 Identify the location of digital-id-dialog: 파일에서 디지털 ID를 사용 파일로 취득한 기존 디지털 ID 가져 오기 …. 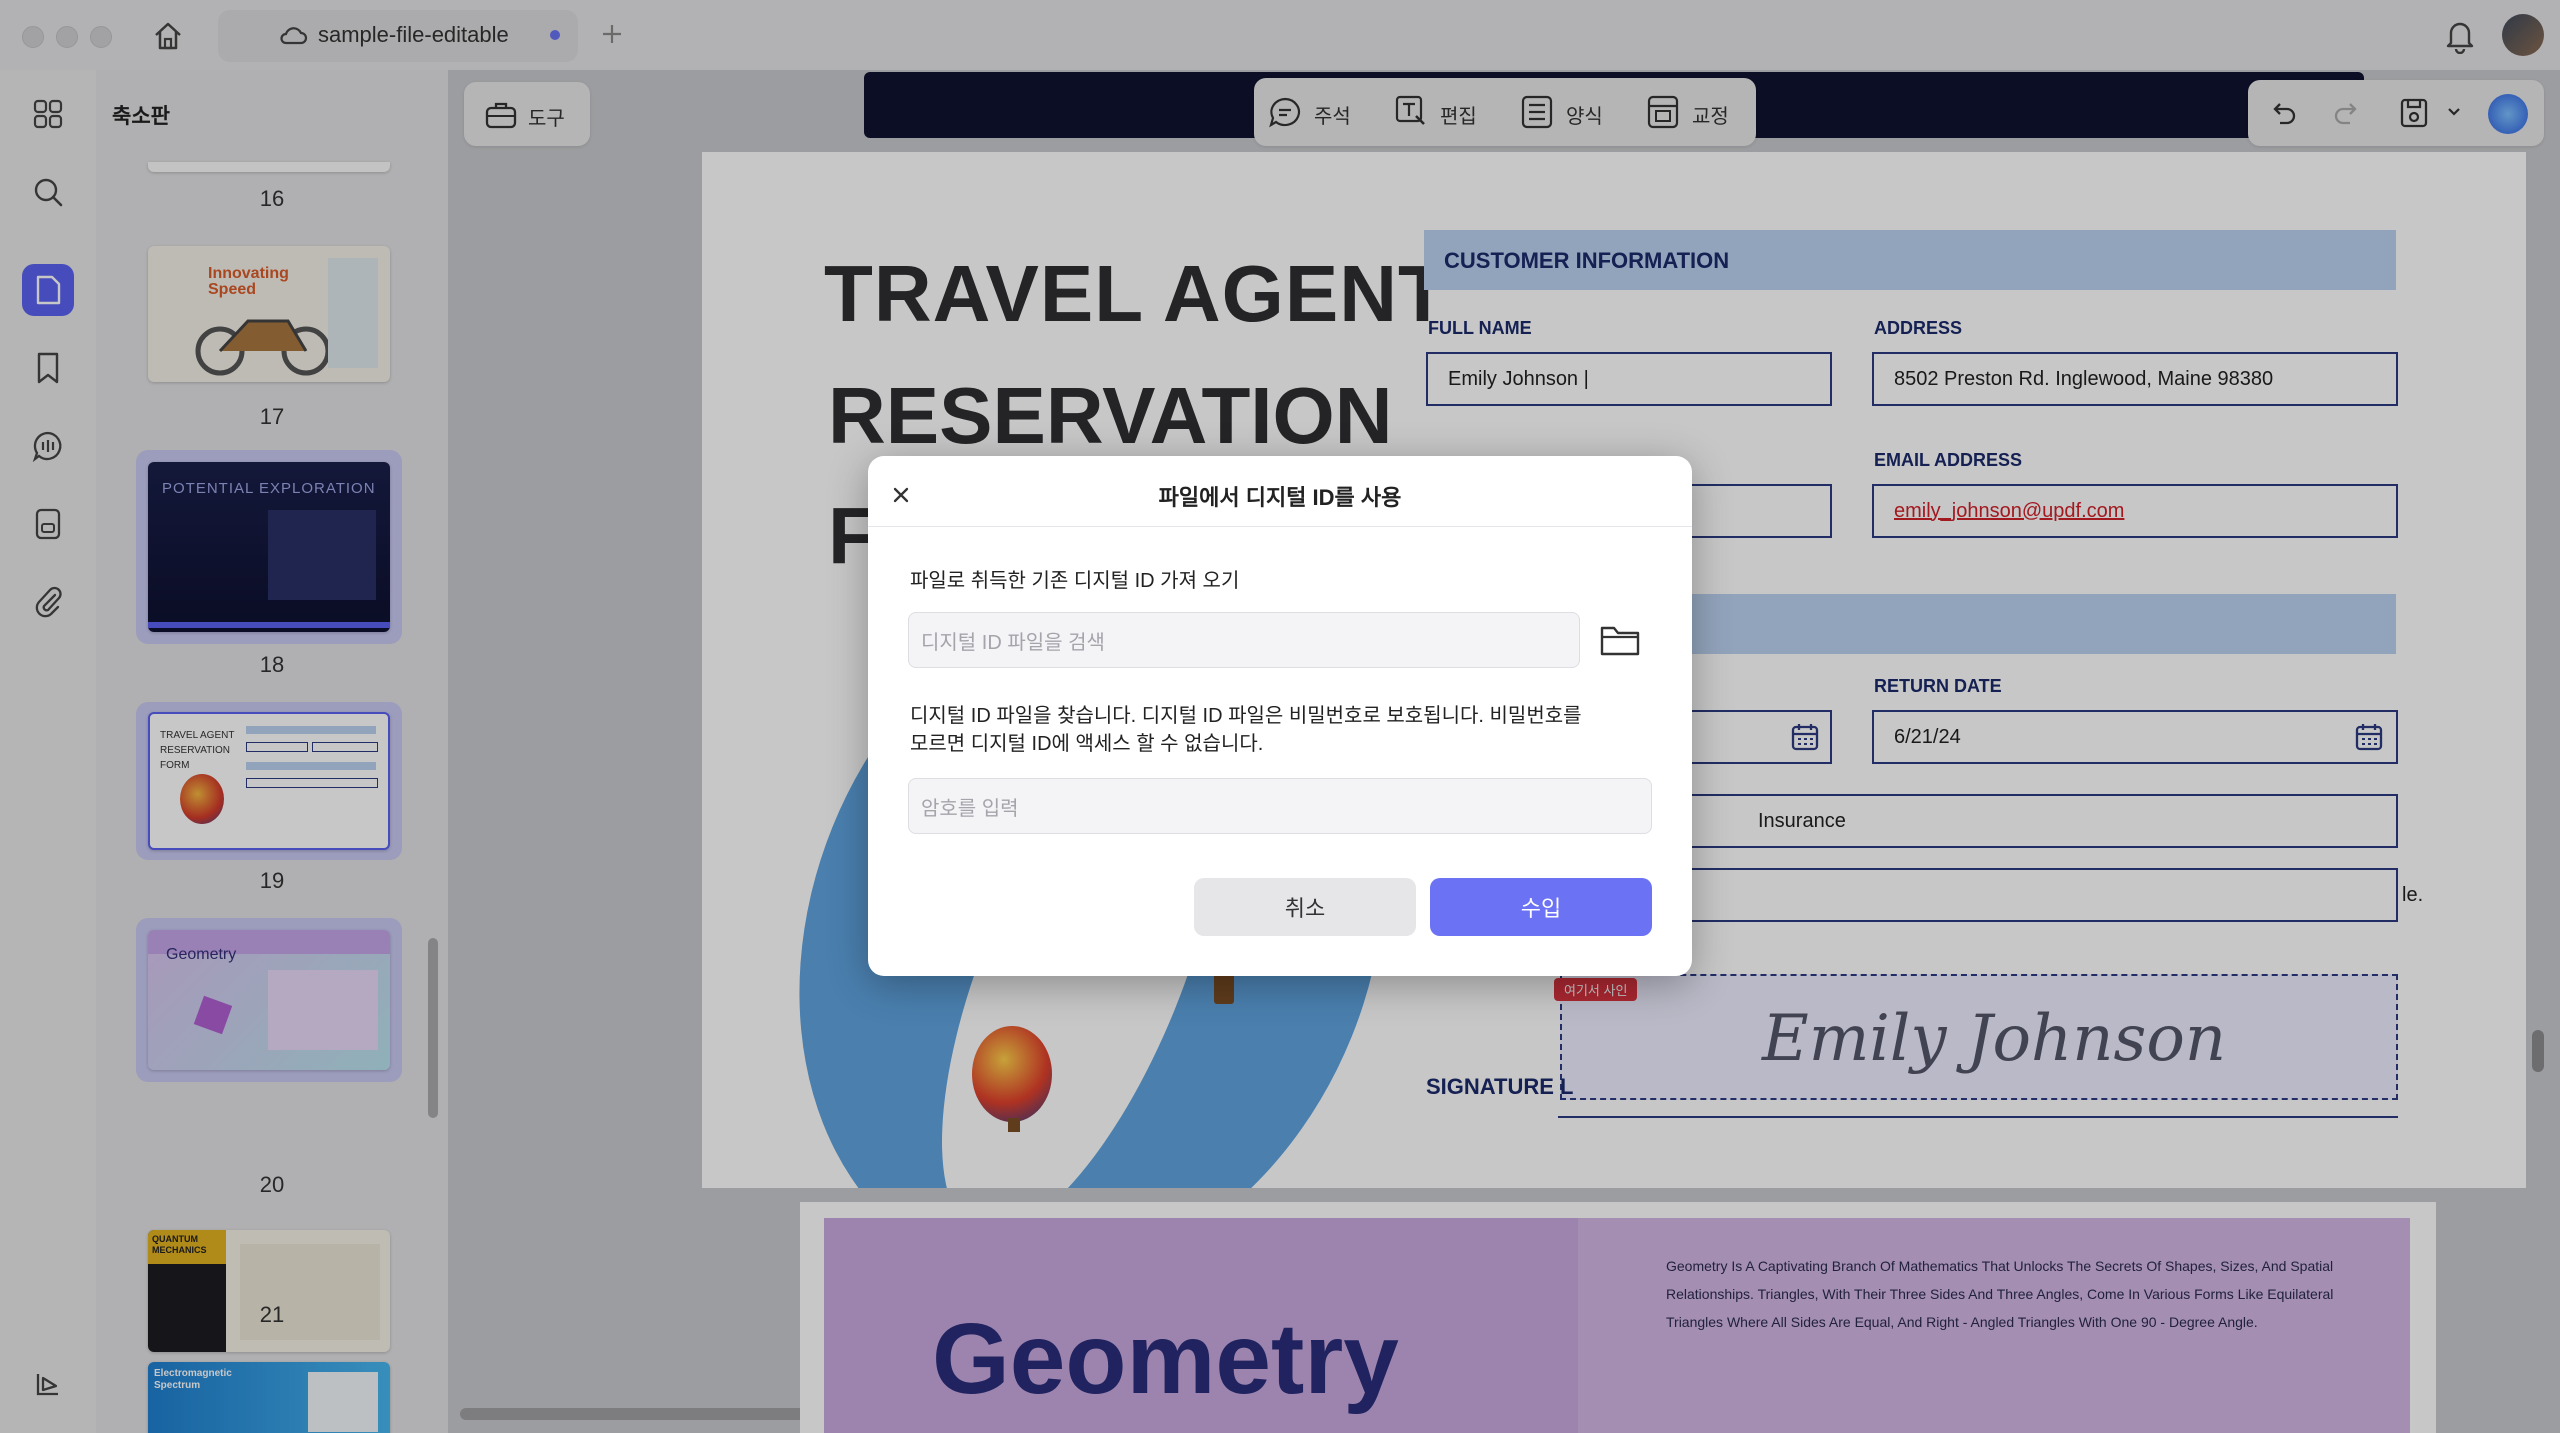
(1280, 716).